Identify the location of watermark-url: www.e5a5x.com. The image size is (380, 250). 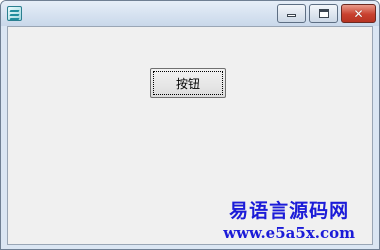
(289, 233).